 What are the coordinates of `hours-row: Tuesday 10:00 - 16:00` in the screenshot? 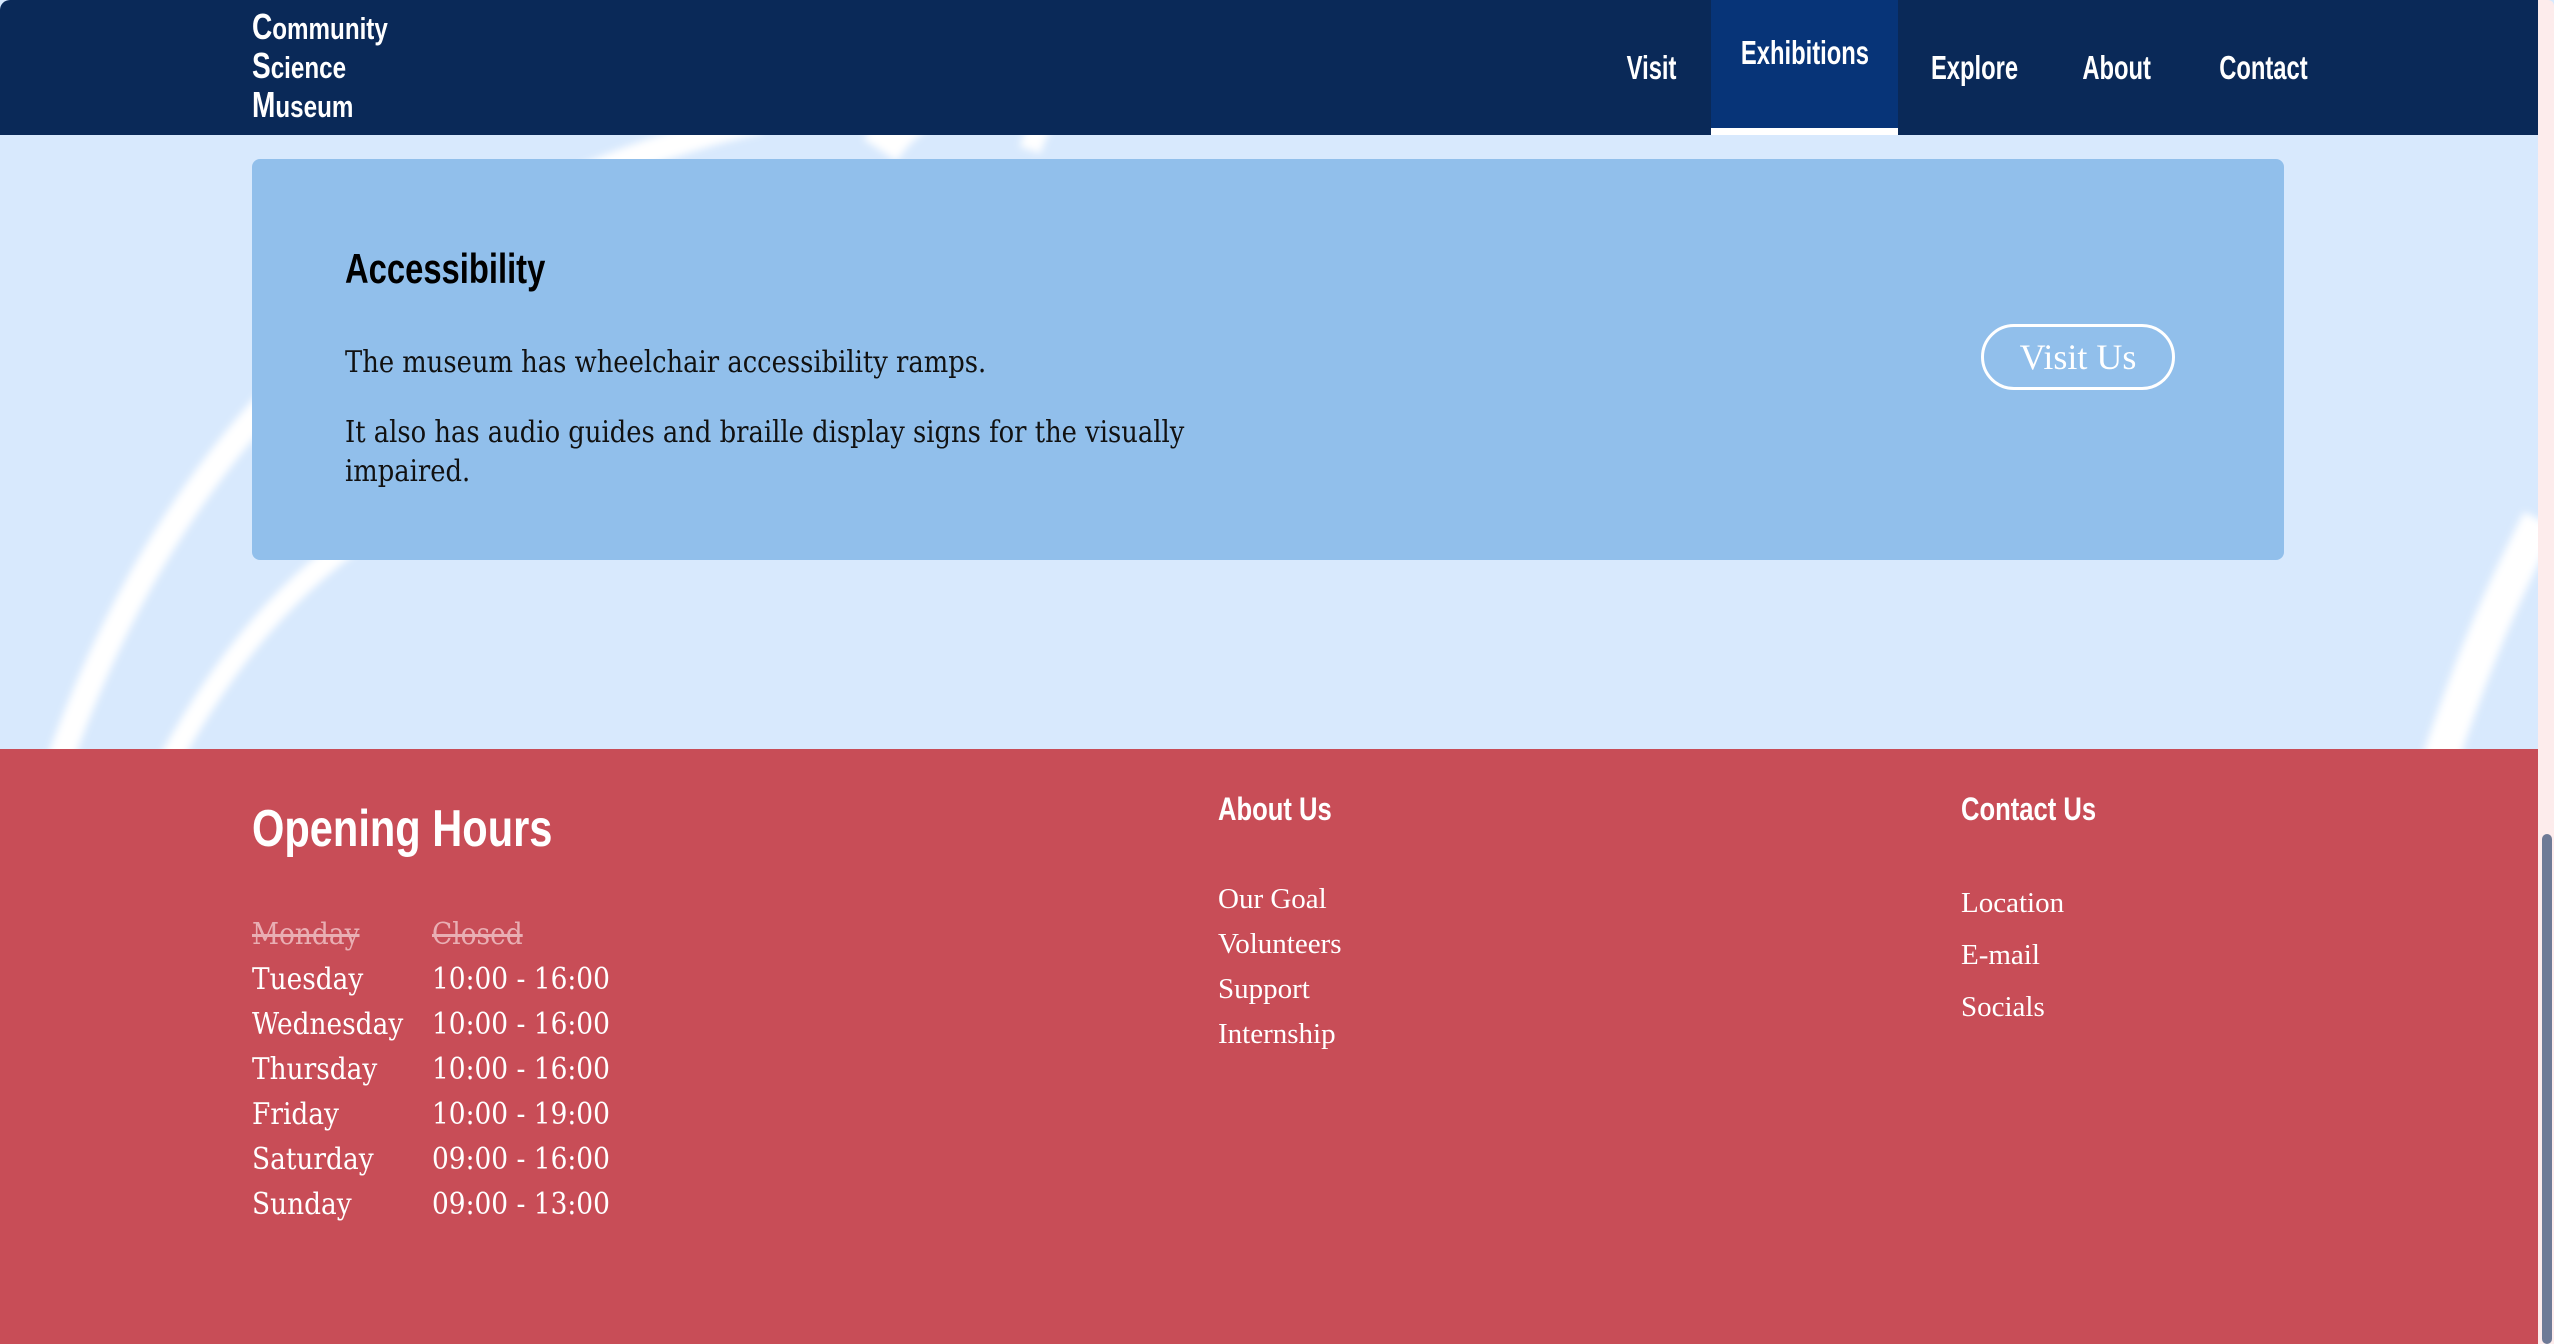 It's located at (443, 979).